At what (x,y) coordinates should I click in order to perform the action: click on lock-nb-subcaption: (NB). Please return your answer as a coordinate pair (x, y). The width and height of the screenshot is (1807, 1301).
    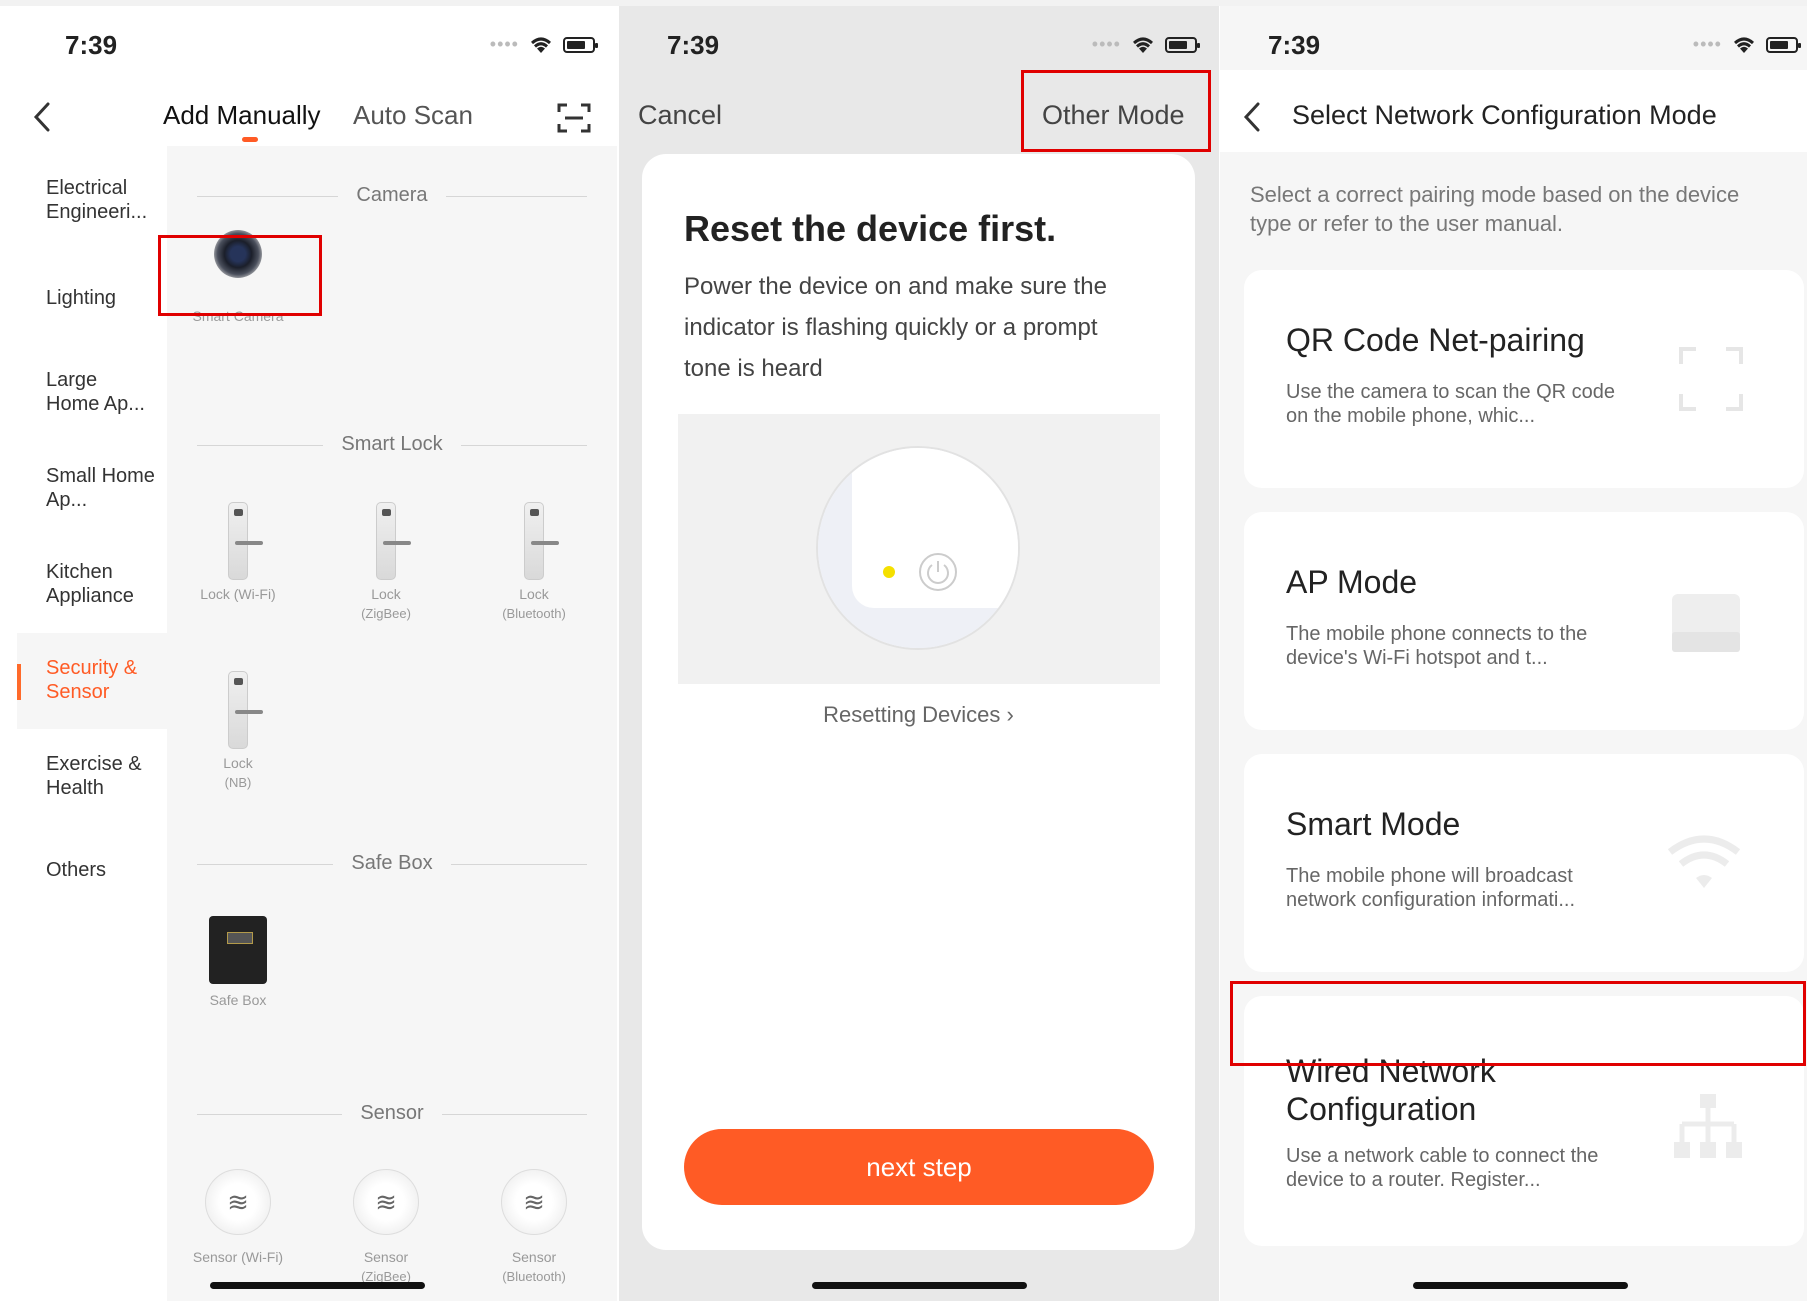
    Looking at the image, I should click on (238, 782).